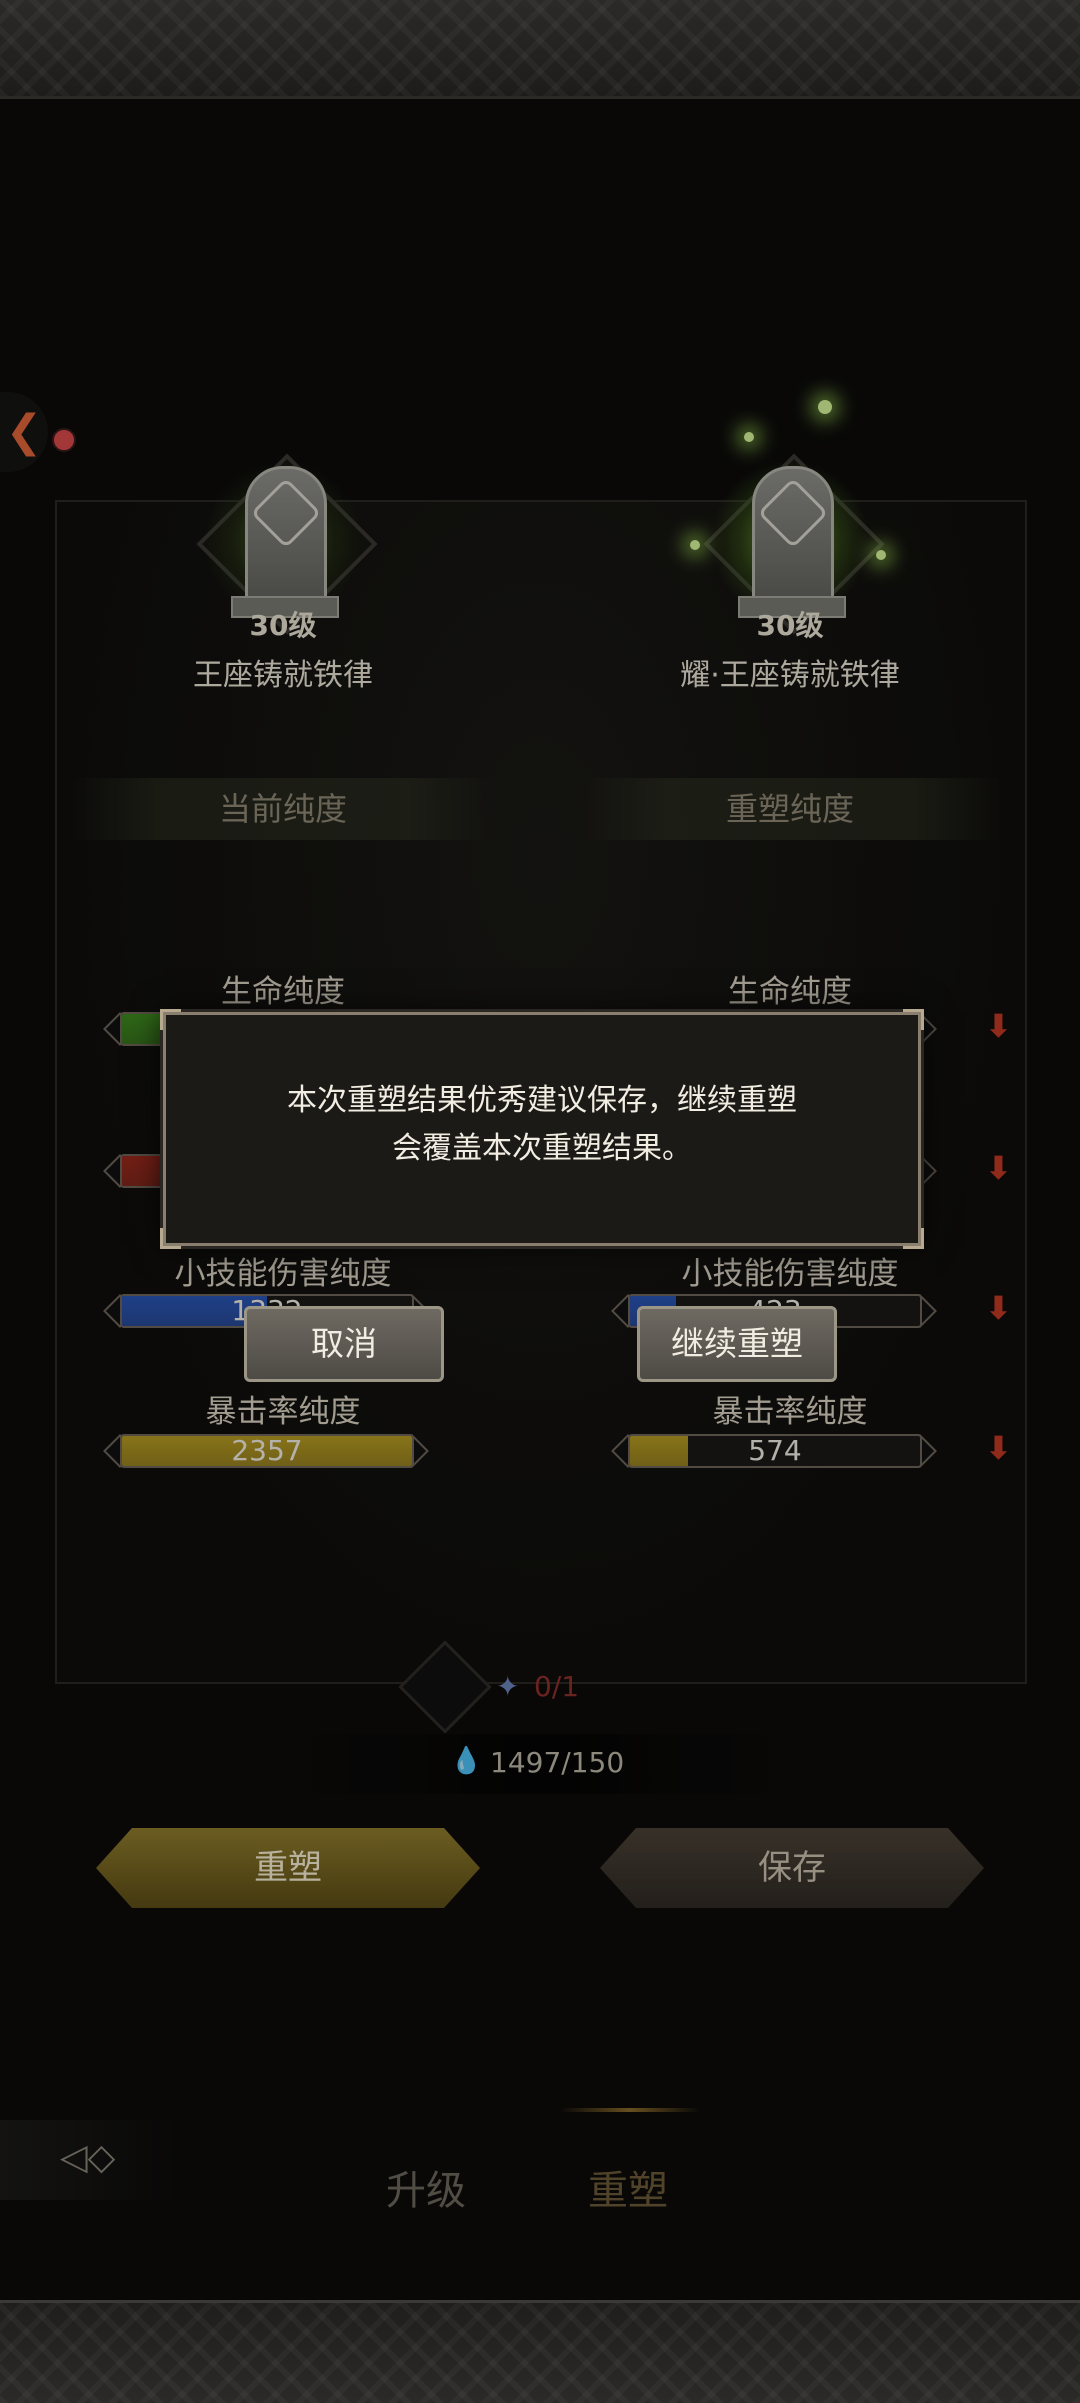 The height and width of the screenshot is (2403, 1080). Describe the element at coordinates (557, 1762) in the screenshot. I see `currency-amount: 1497/150` at that location.